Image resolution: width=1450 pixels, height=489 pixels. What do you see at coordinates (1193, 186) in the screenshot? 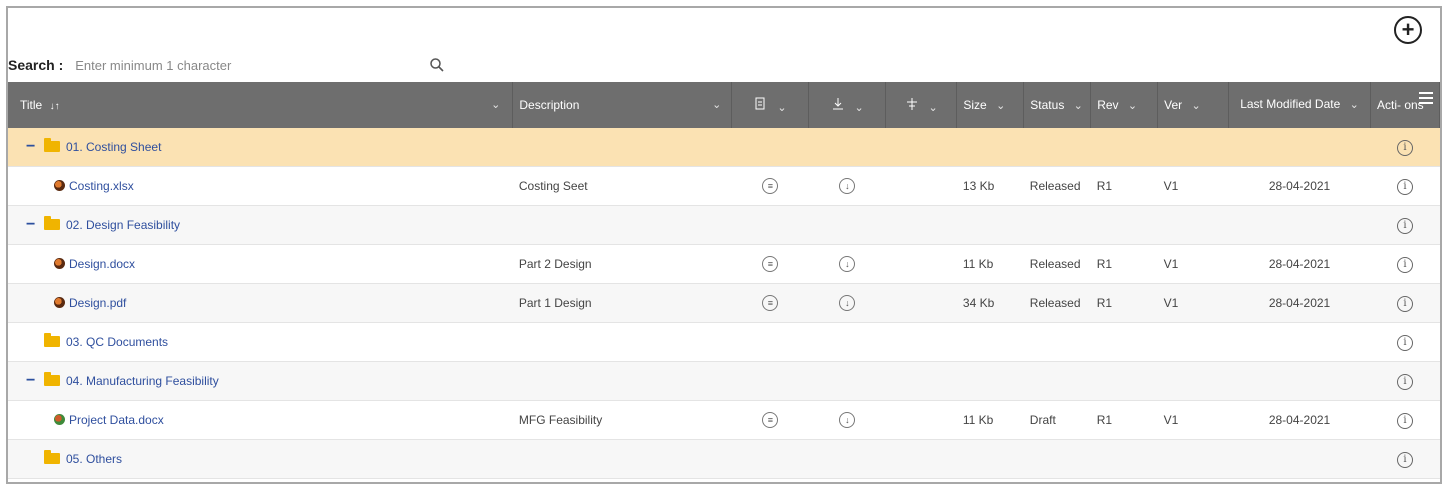
I see `ver-cell: V1` at bounding box center [1193, 186].